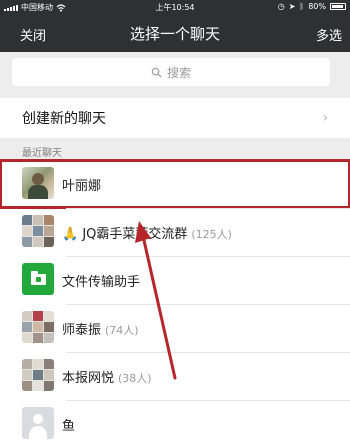  What do you see at coordinates (135, 378) in the screenshot?
I see `member-count: (38人)` at bounding box center [135, 378].